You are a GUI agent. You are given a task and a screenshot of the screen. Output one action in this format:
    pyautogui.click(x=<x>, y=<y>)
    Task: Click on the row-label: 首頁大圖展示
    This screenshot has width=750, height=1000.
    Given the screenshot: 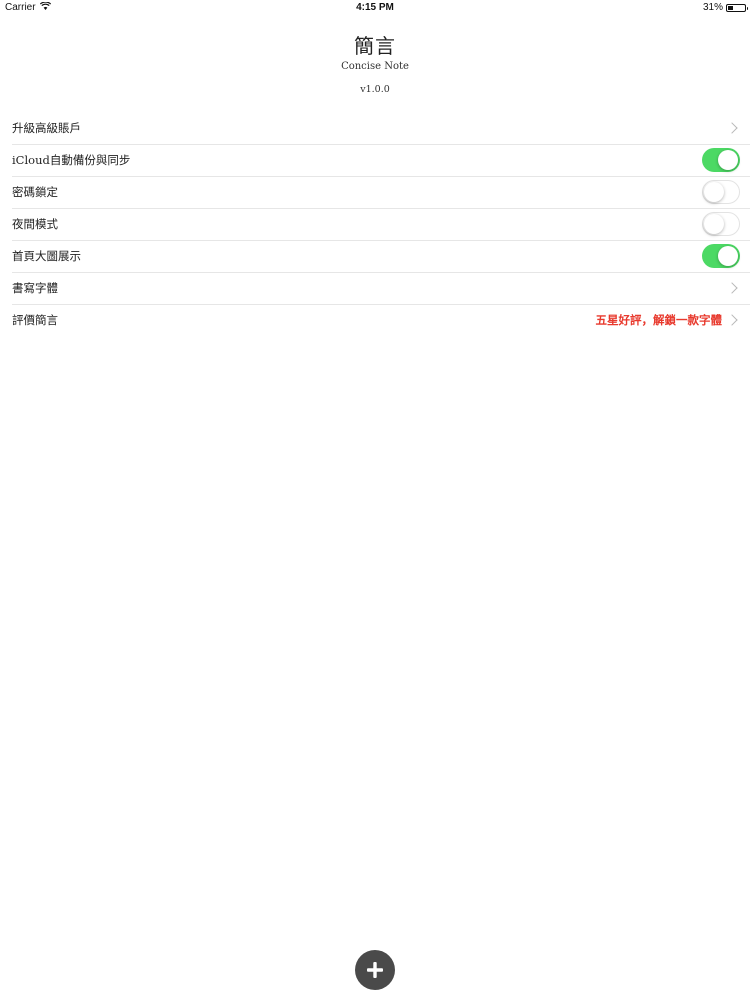 What is the action you would take?
    pyautogui.click(x=46, y=256)
    